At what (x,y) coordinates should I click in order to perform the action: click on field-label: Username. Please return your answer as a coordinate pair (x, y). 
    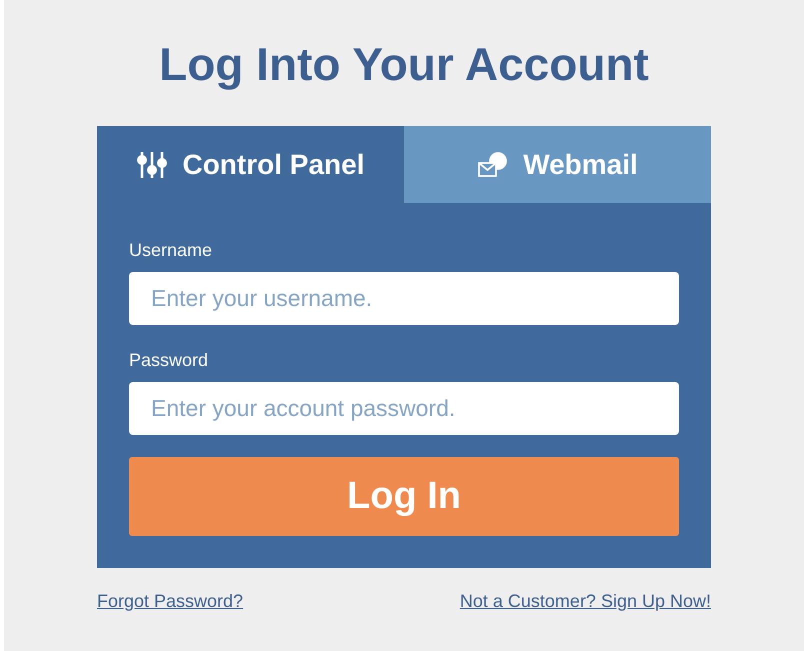
    Looking at the image, I should click on (171, 250).